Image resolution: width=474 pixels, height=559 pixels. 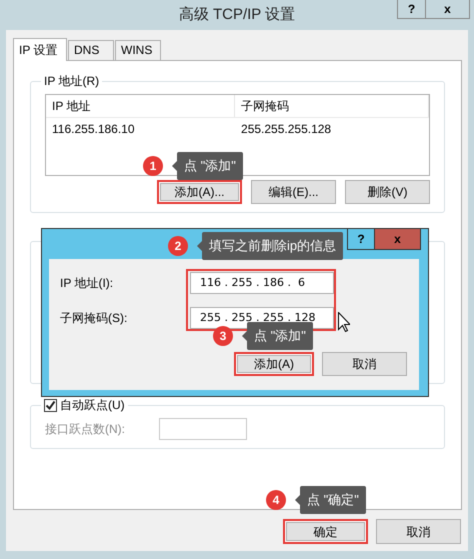 I want to click on field-label: IP 地址(I):, so click(x=87, y=283).